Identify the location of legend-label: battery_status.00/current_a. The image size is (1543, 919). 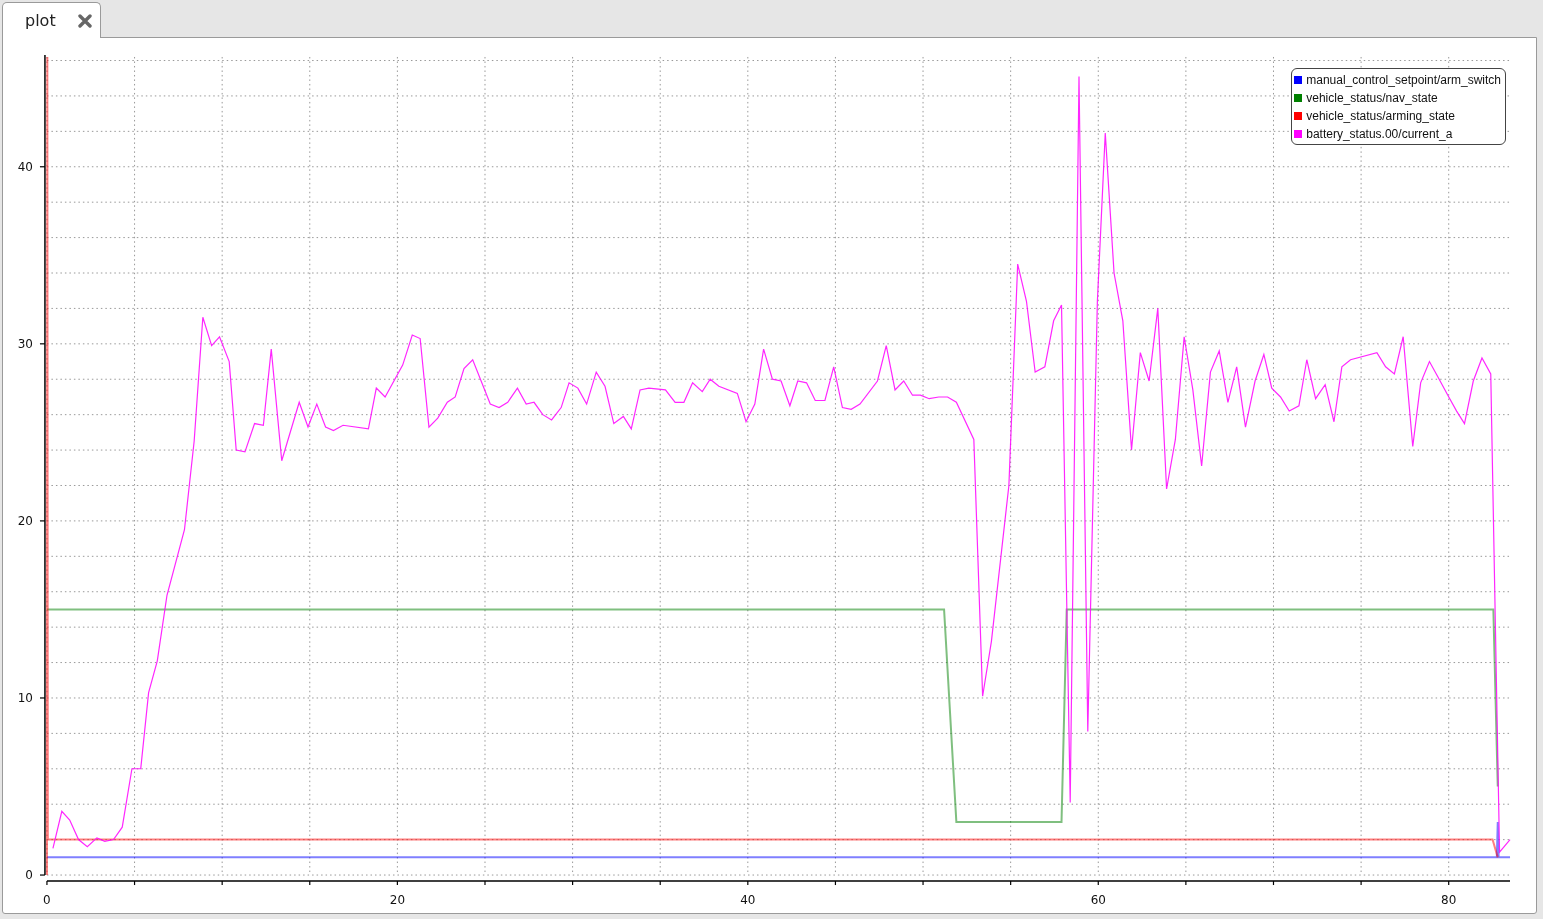
(1379, 134).